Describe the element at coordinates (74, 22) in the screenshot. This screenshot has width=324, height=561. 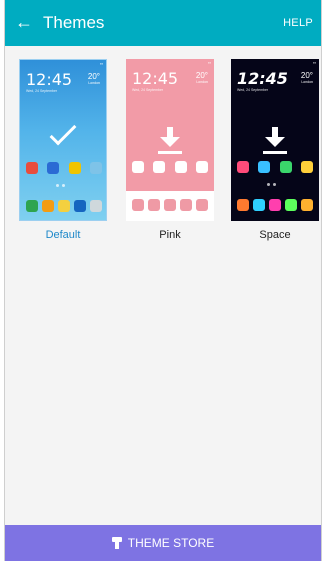
I see `page-title: Themes` at that location.